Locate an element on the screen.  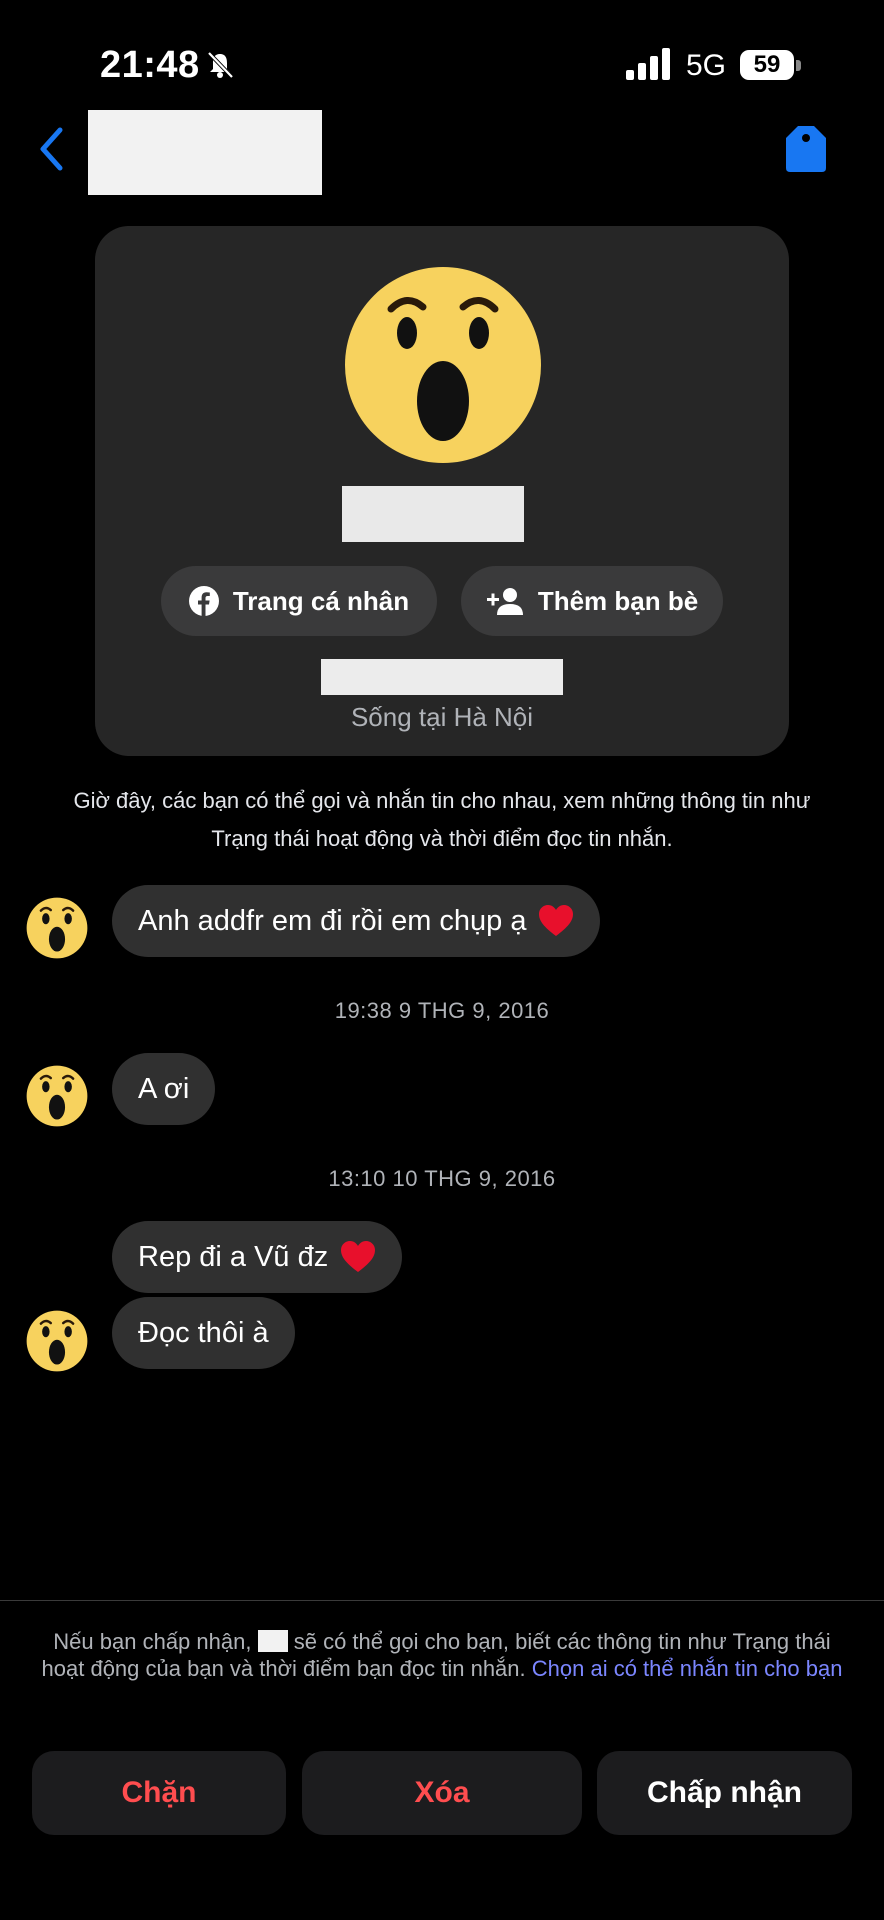
tag-icon is located at coordinates (806, 149).